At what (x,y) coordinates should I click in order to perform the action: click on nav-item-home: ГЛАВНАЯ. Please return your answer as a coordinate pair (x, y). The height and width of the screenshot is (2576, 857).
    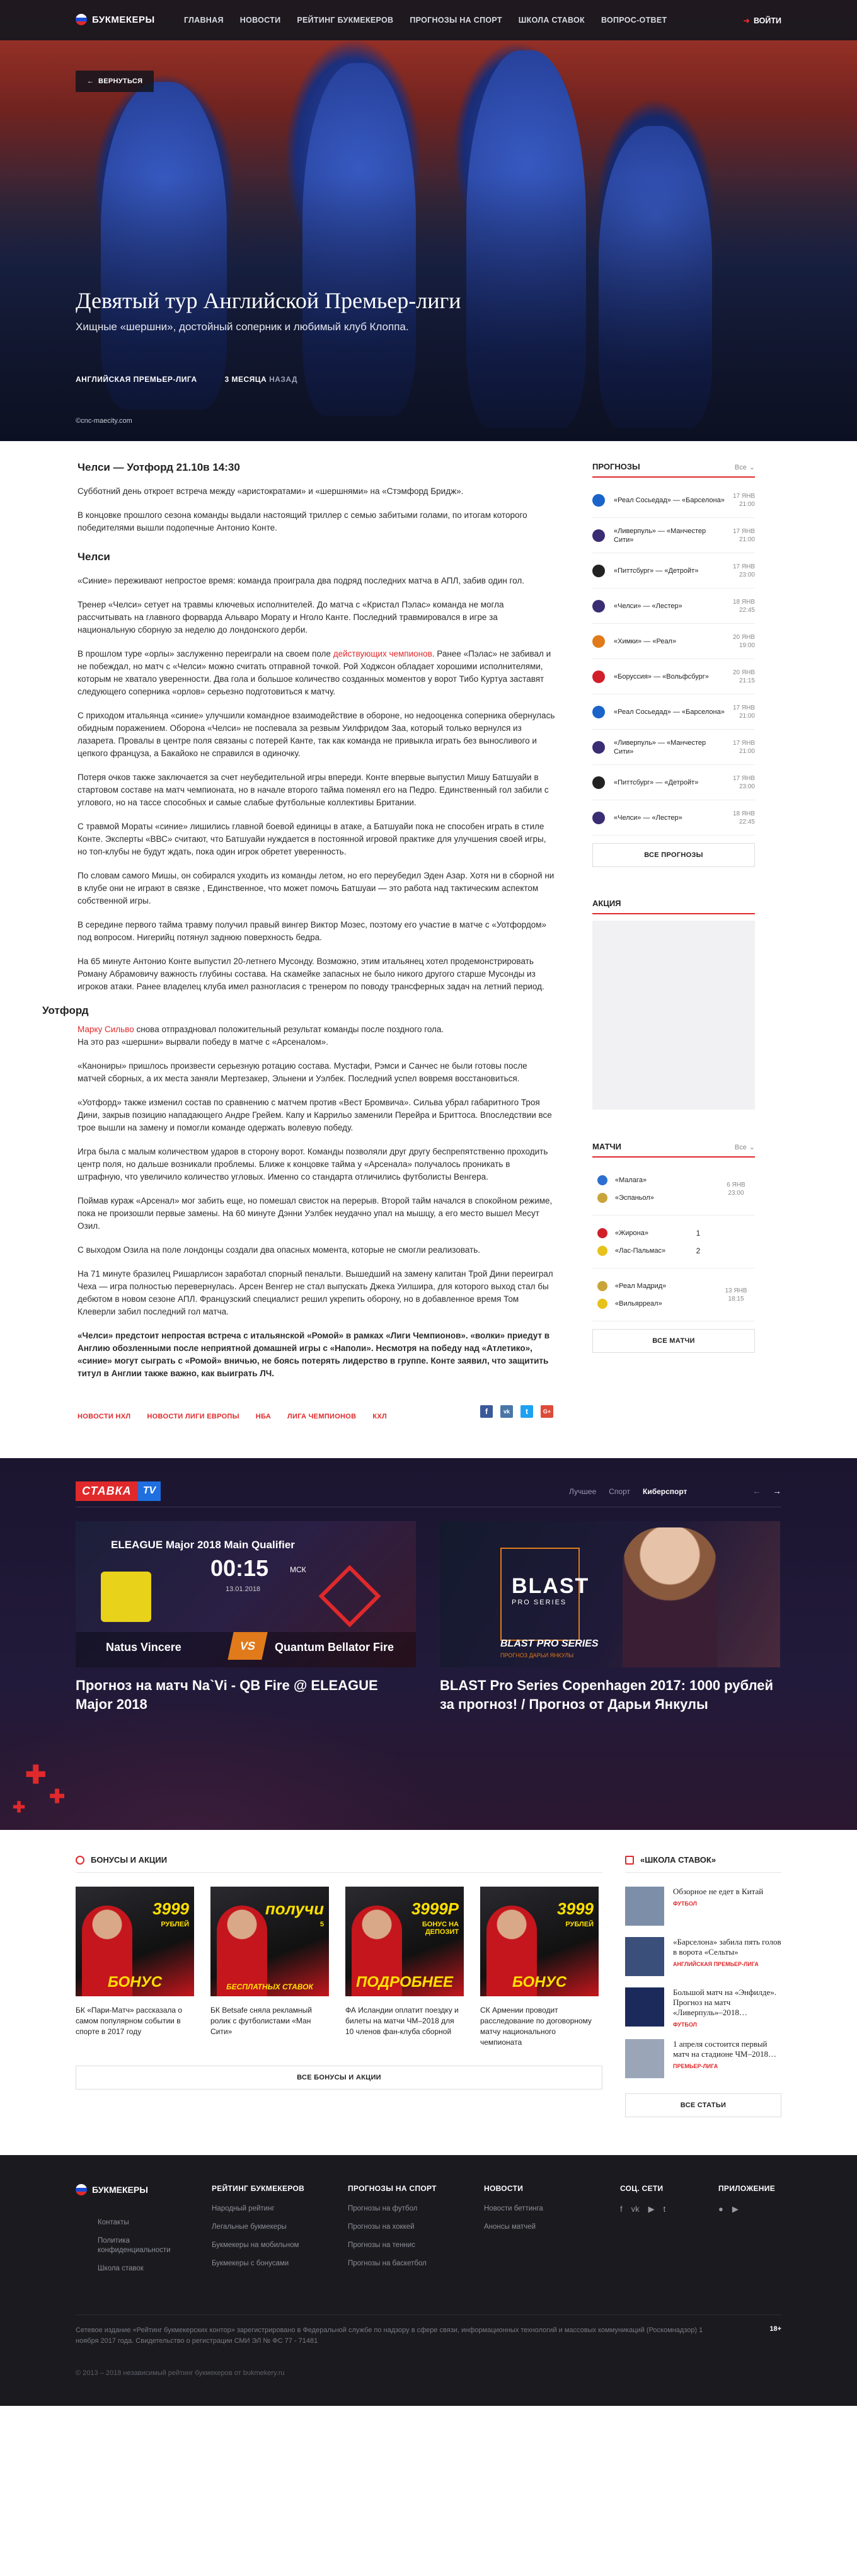
    Looking at the image, I should click on (204, 20).